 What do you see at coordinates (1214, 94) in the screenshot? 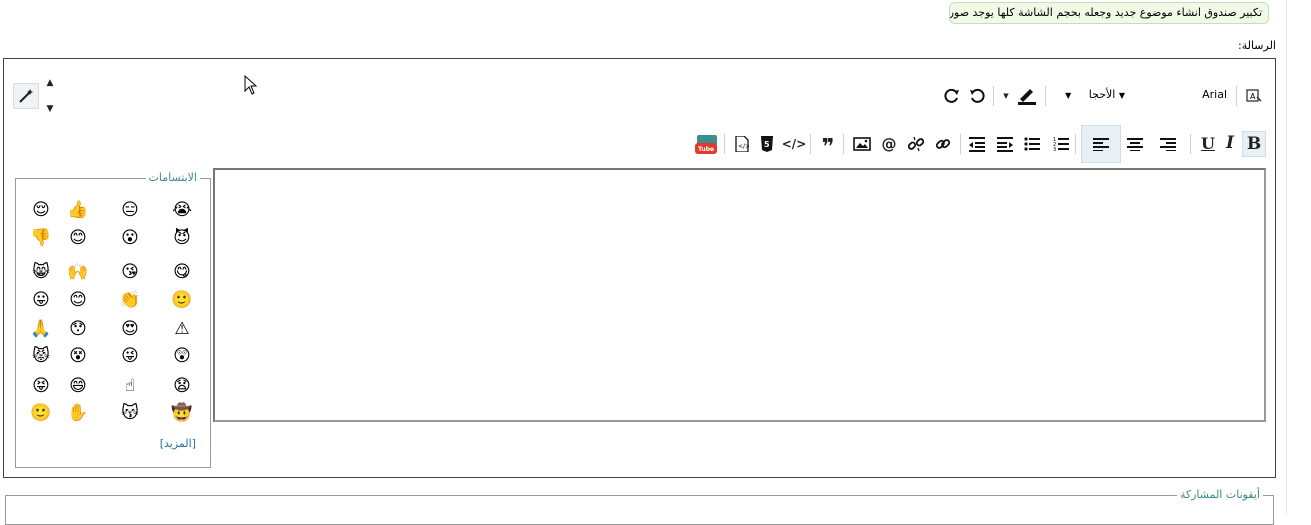
I see `font-name-value: Arial` at bounding box center [1214, 94].